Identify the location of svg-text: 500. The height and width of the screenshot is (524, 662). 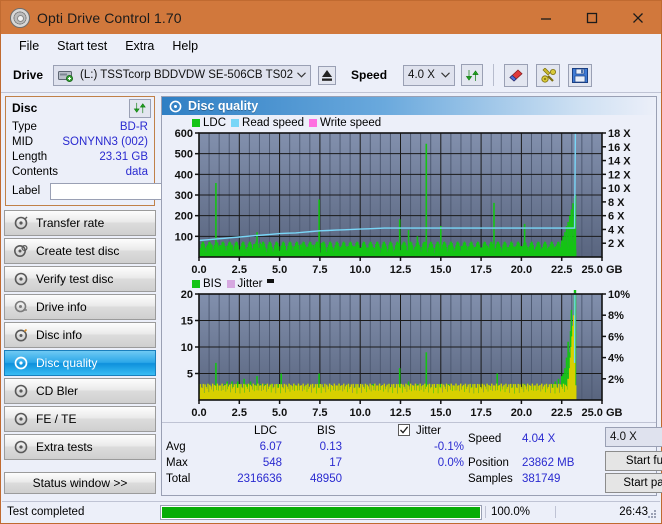
(184, 155).